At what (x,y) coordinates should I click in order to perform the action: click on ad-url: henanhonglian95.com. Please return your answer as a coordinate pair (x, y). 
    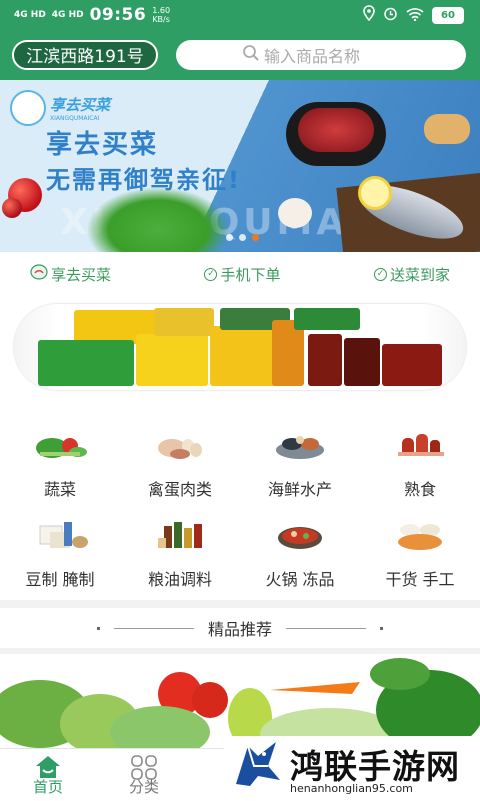
    Looking at the image, I should click on (351, 788).